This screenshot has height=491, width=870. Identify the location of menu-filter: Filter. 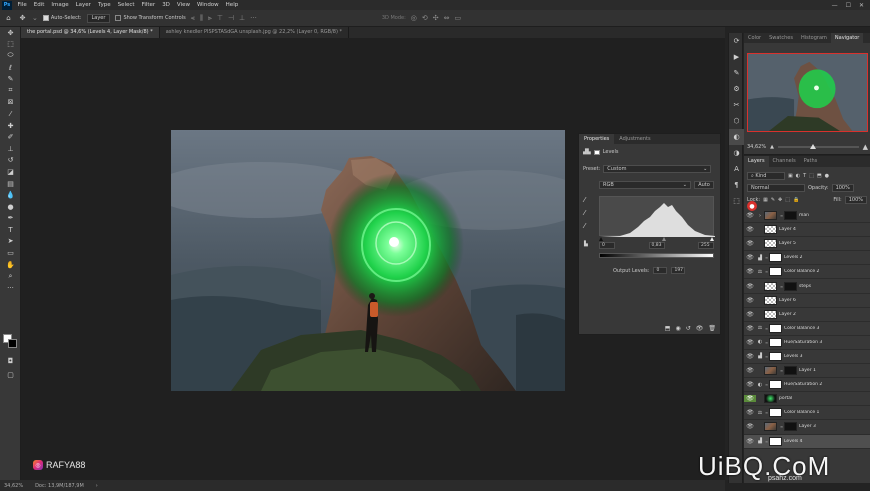
(148, 5).